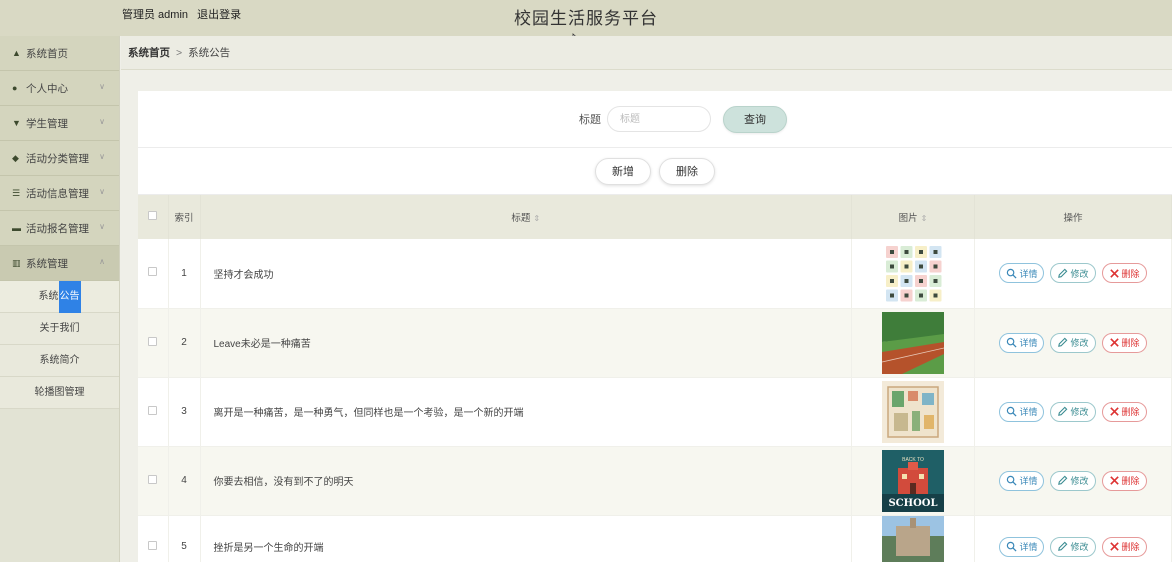 The image size is (1172, 562). What do you see at coordinates (153, 215) in the screenshot?
I see `select-all-checkbox` at bounding box center [153, 215].